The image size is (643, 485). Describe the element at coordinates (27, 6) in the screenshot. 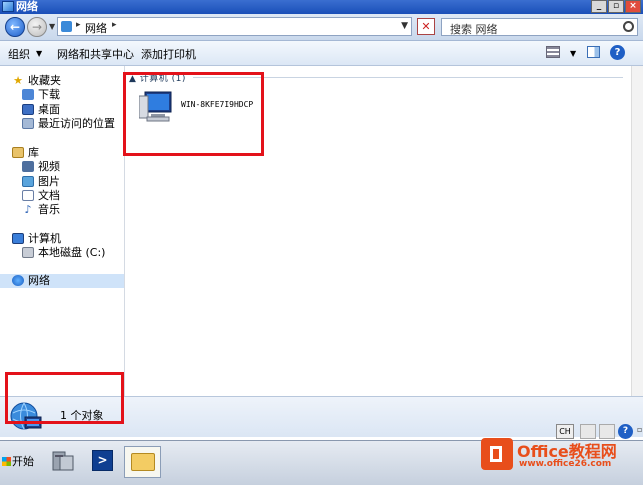

I see `window-title: 网络` at that location.